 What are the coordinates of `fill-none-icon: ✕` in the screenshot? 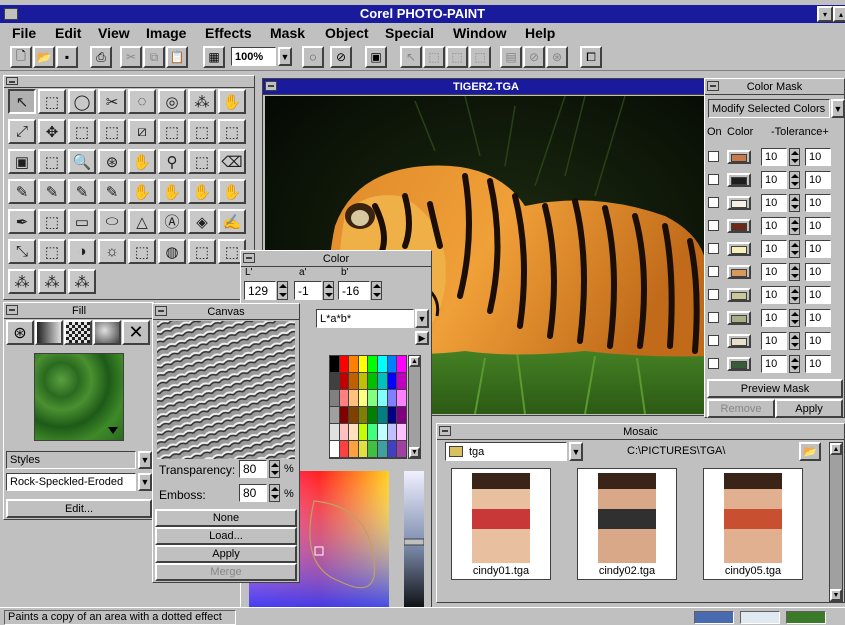 It's located at (136, 332).